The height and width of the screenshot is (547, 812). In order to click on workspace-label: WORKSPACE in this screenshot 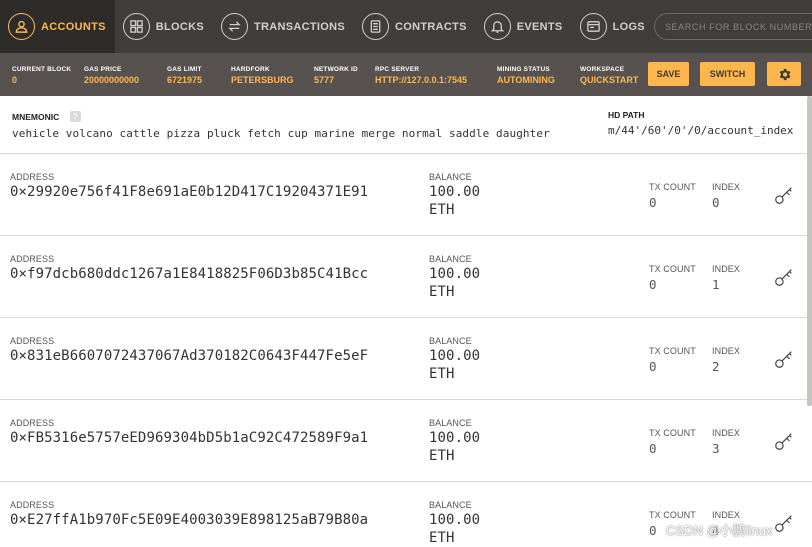, I will do `click(602, 69)`.